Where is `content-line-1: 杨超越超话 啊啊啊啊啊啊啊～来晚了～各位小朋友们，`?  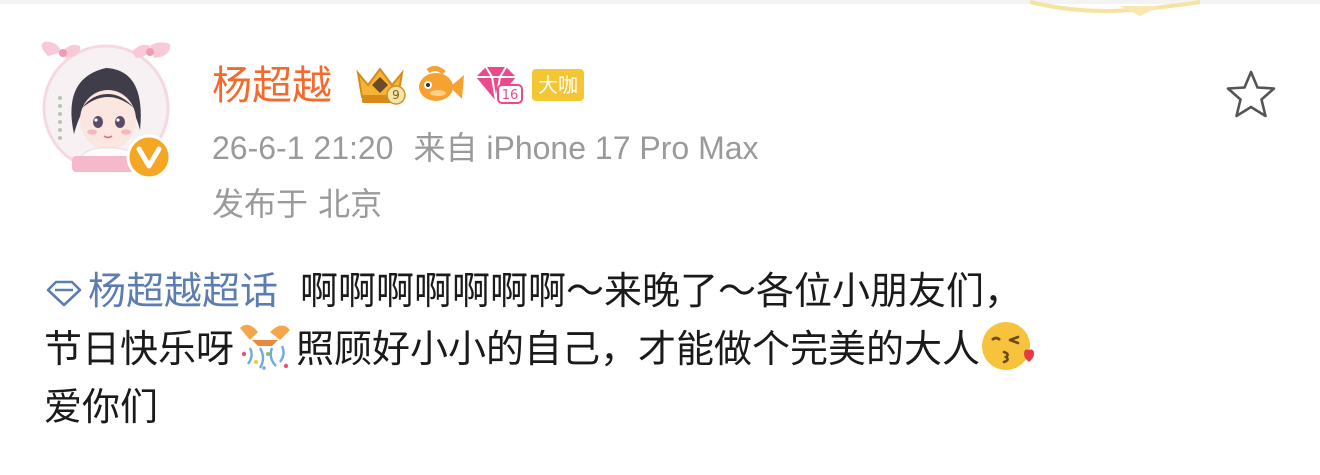 content-line-1: 杨超越超话 啊啊啊啊啊啊啊～来晚了～各位小朋友们， is located at coordinates (664, 291).